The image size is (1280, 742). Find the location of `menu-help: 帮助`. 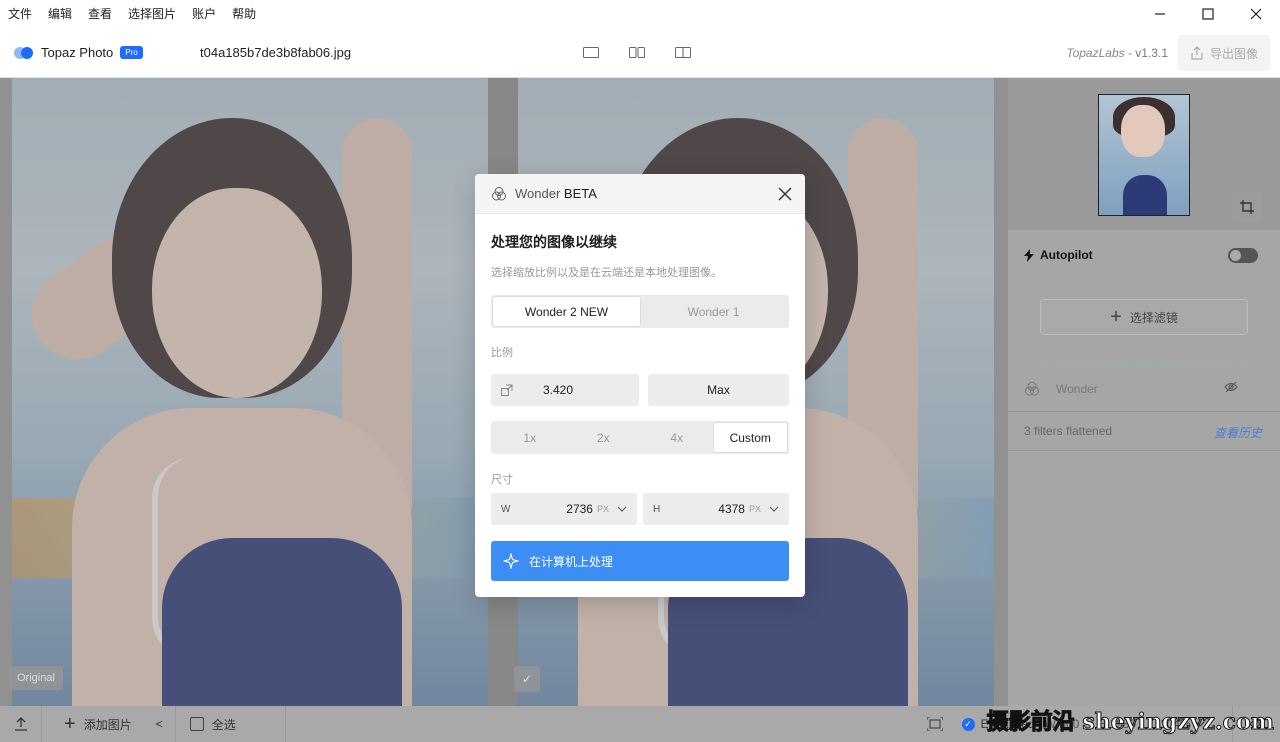

menu-help: 帮助 is located at coordinates (244, 14).